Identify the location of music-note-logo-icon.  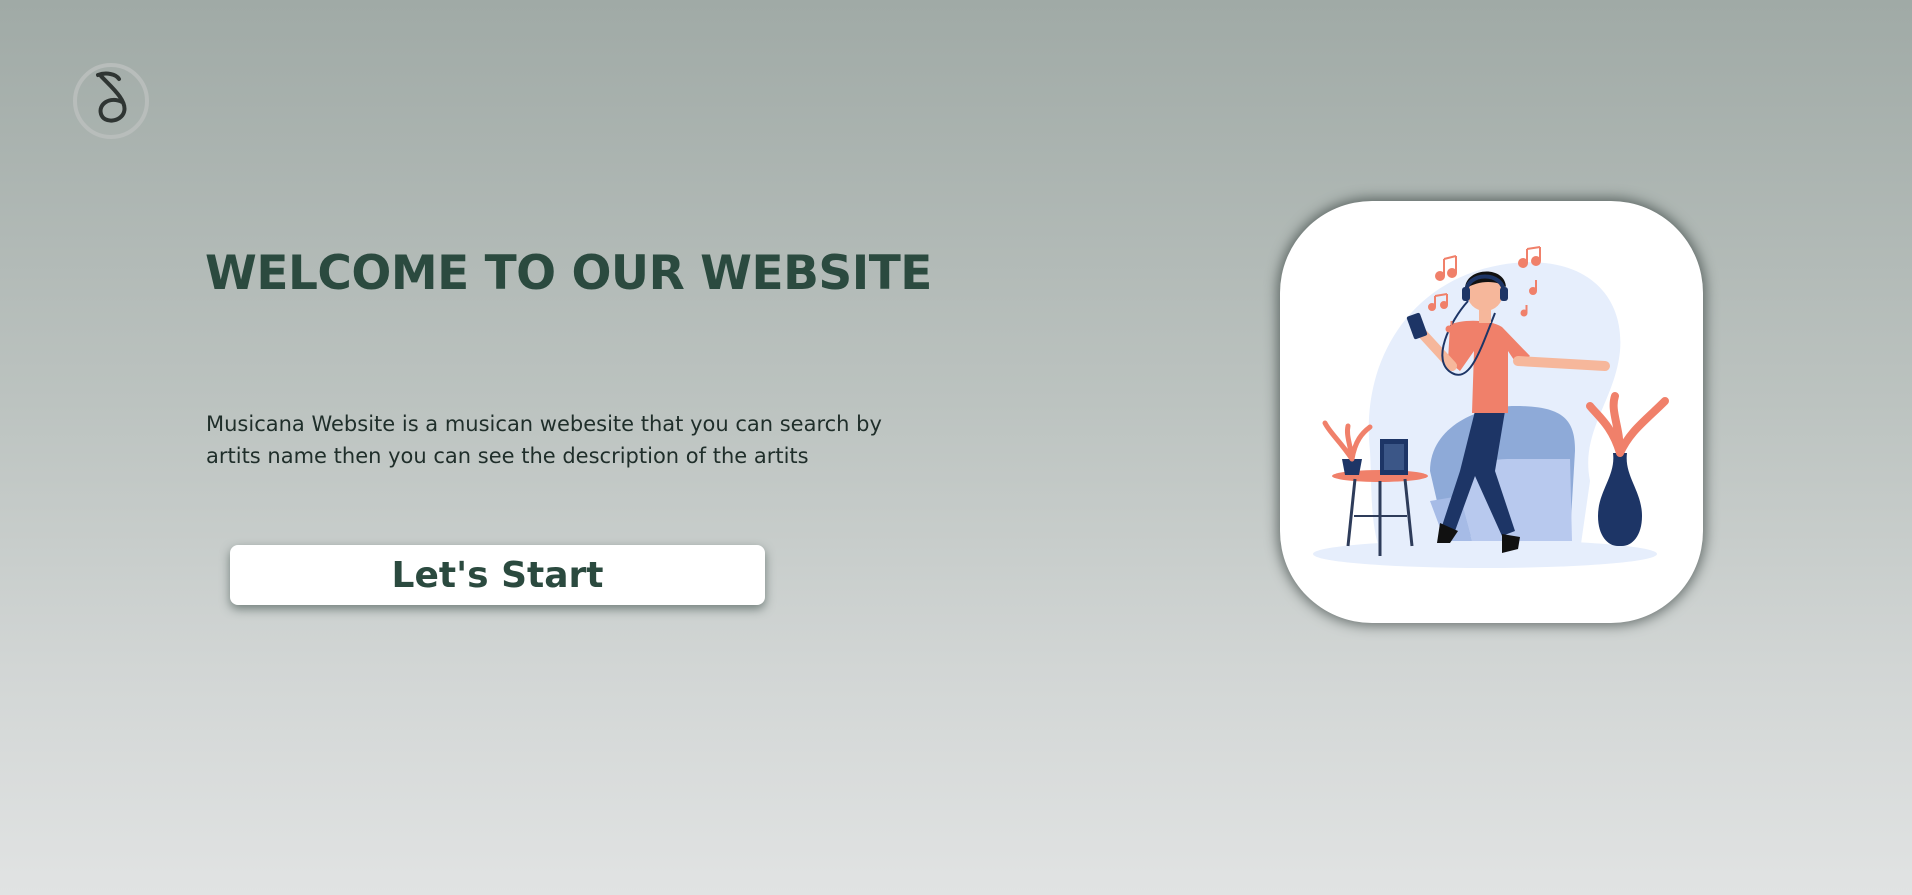
(111, 101).